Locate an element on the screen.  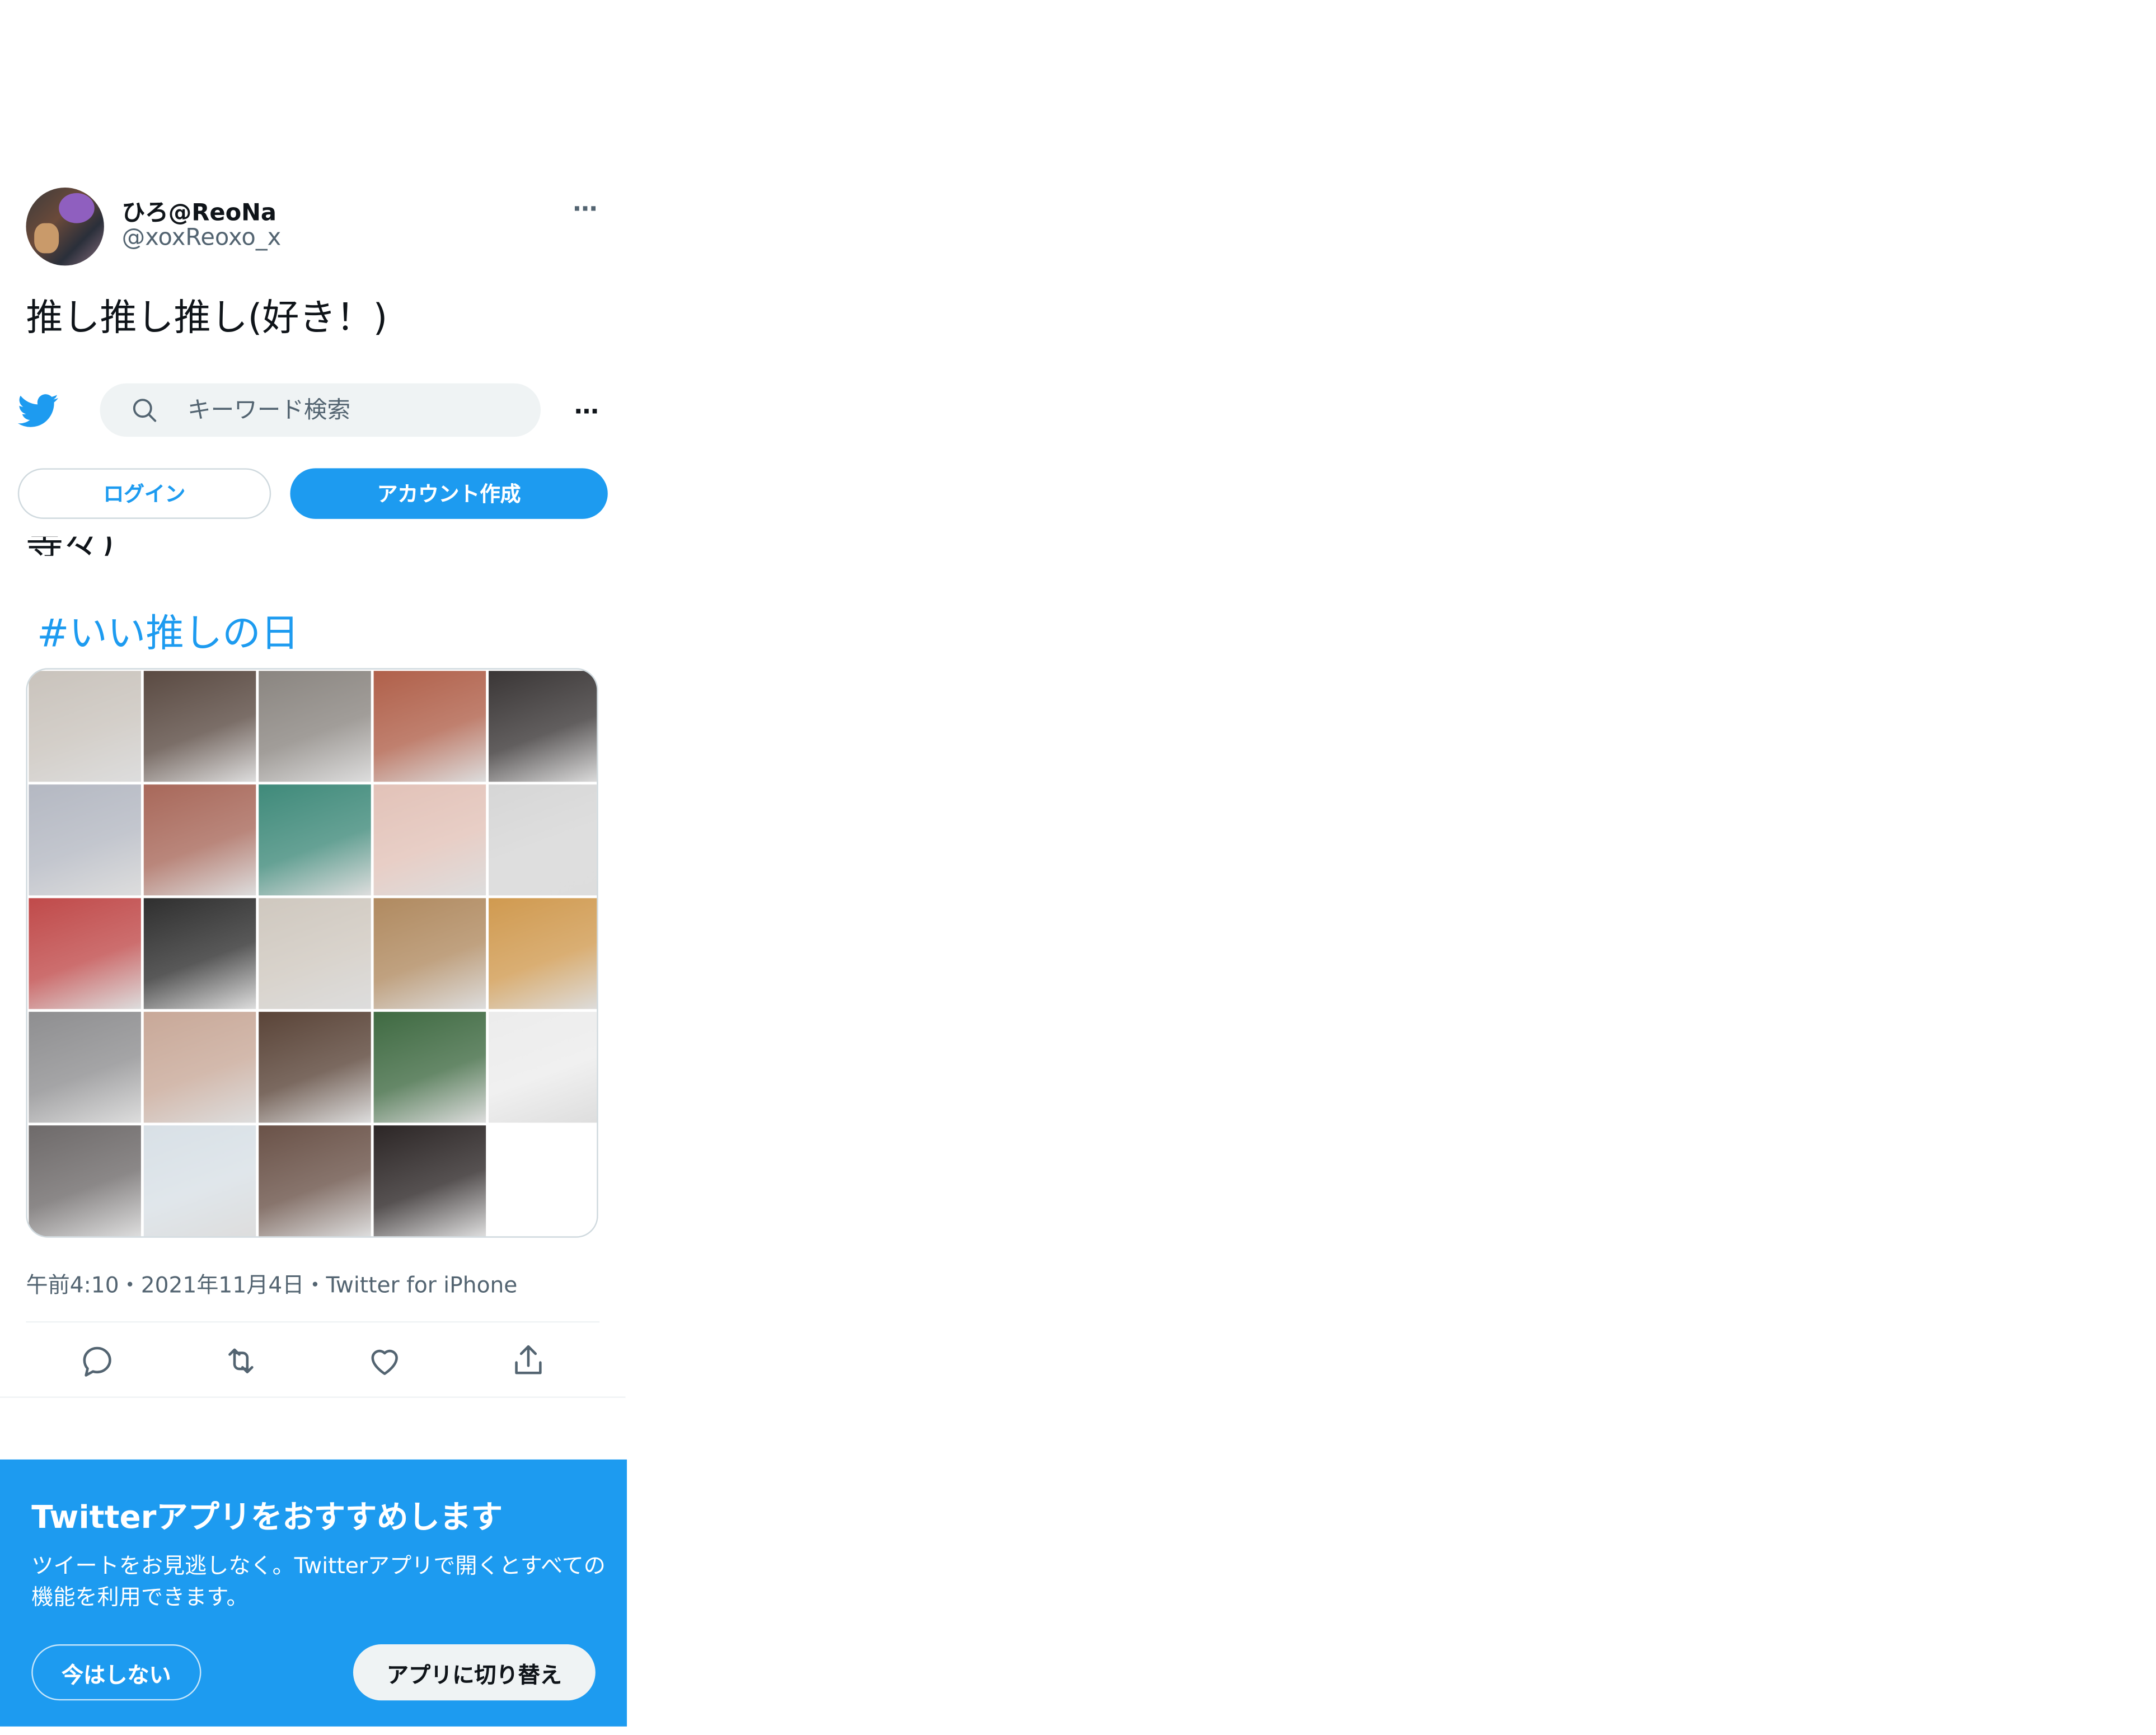
user-handle: @xoxReoxo_x is located at coordinates (202, 238).